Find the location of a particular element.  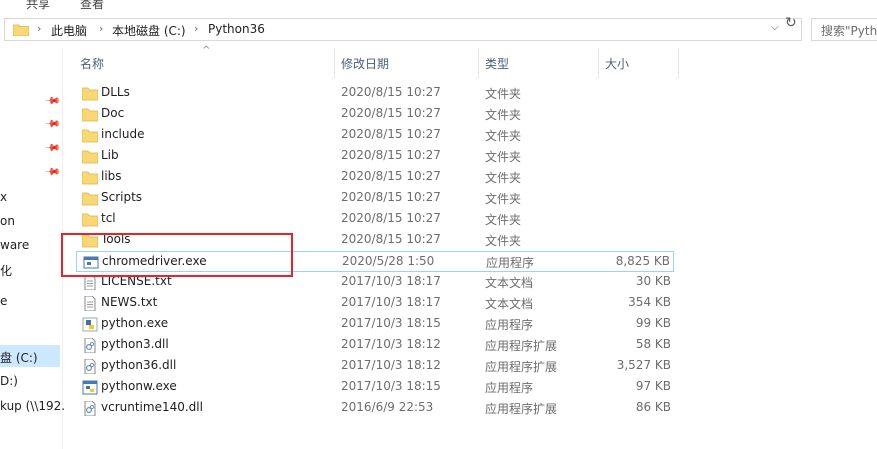

nav-item: x is located at coordinates (3, 197).